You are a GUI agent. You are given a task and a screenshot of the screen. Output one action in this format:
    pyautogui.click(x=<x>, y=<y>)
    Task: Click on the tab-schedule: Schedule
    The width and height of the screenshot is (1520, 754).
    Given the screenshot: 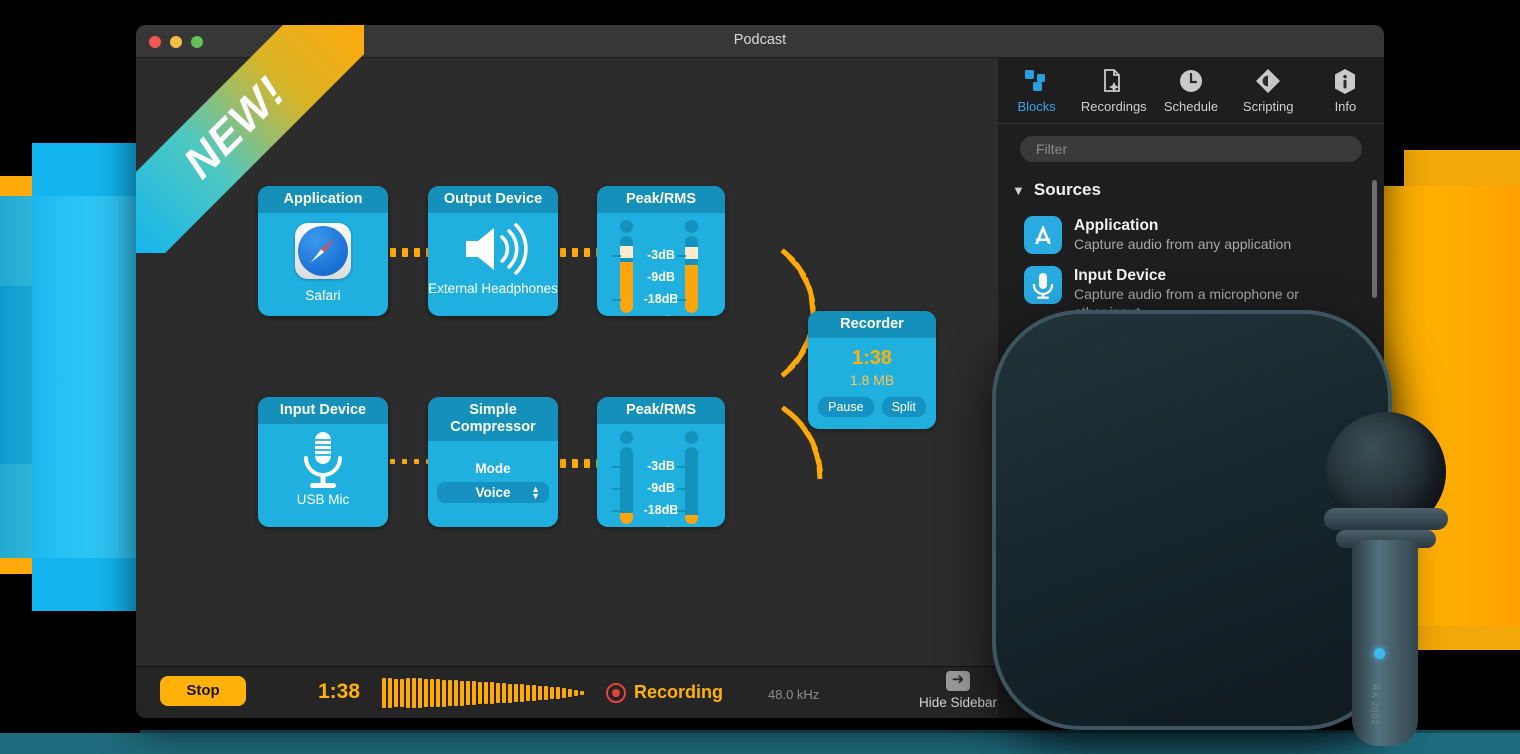 What is the action you would take?
    pyautogui.click(x=1190, y=90)
    